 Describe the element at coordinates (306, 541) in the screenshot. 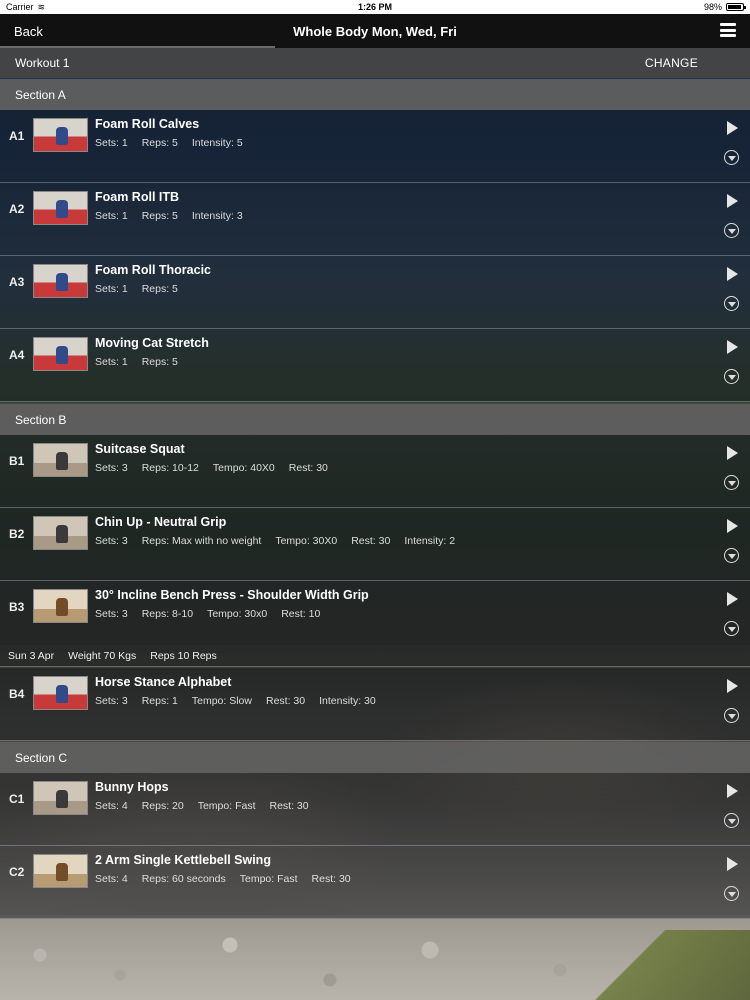

I see `meta-tempo: Tempo: 30X0` at that location.